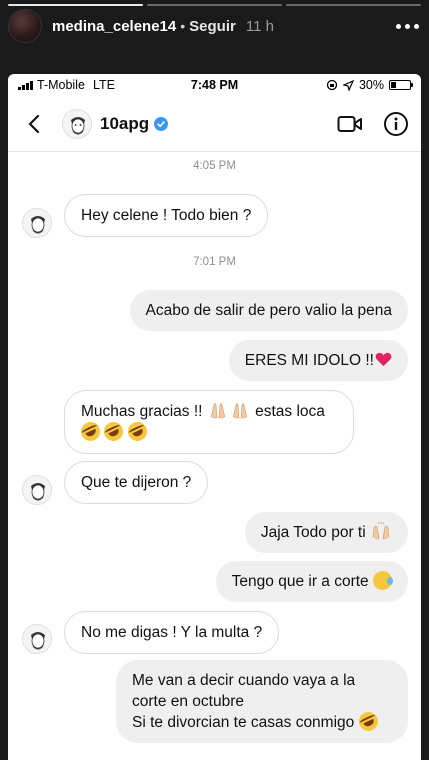  Describe the element at coordinates (61, 85) in the screenshot. I see `carrier-label: T-Mobile` at that location.